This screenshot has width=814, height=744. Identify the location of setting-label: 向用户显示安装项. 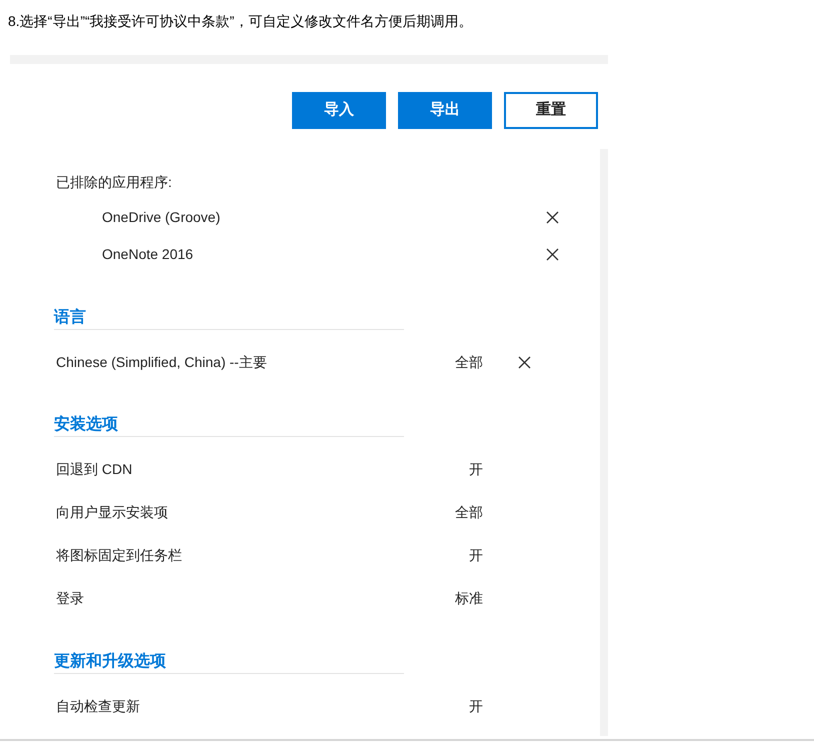
(112, 512).